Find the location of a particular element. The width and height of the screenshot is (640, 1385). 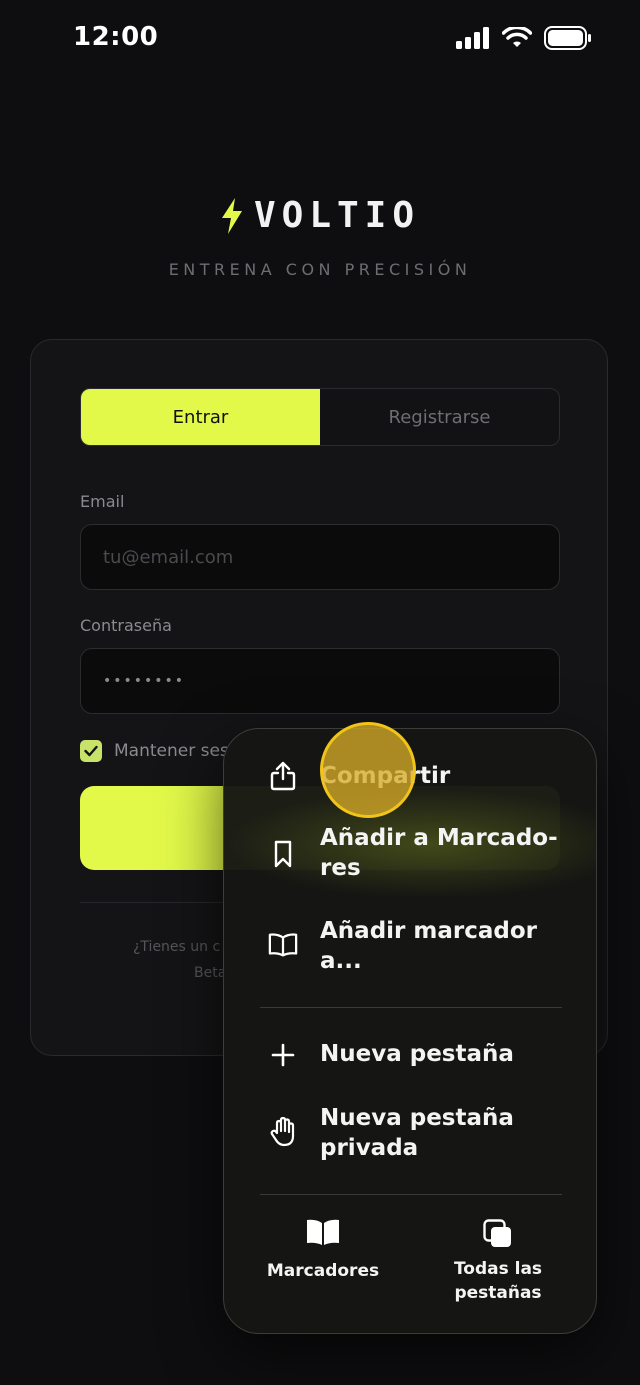

keep-session-checkbox is located at coordinates (91, 751).